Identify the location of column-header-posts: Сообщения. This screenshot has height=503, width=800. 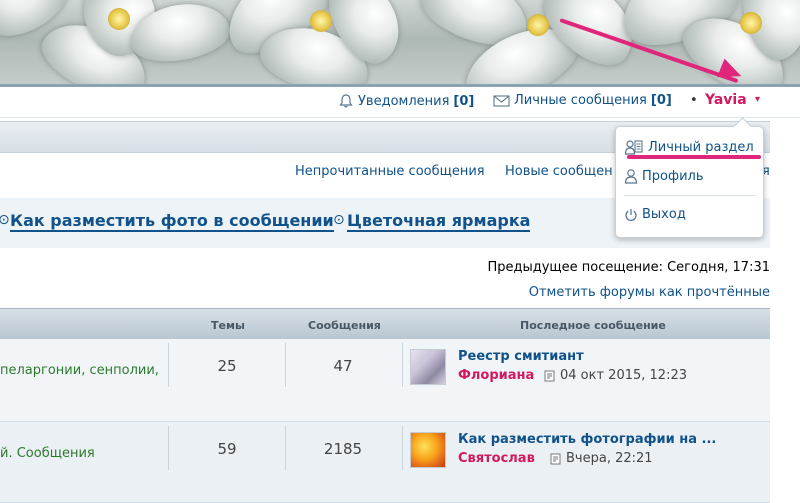
(344, 325).